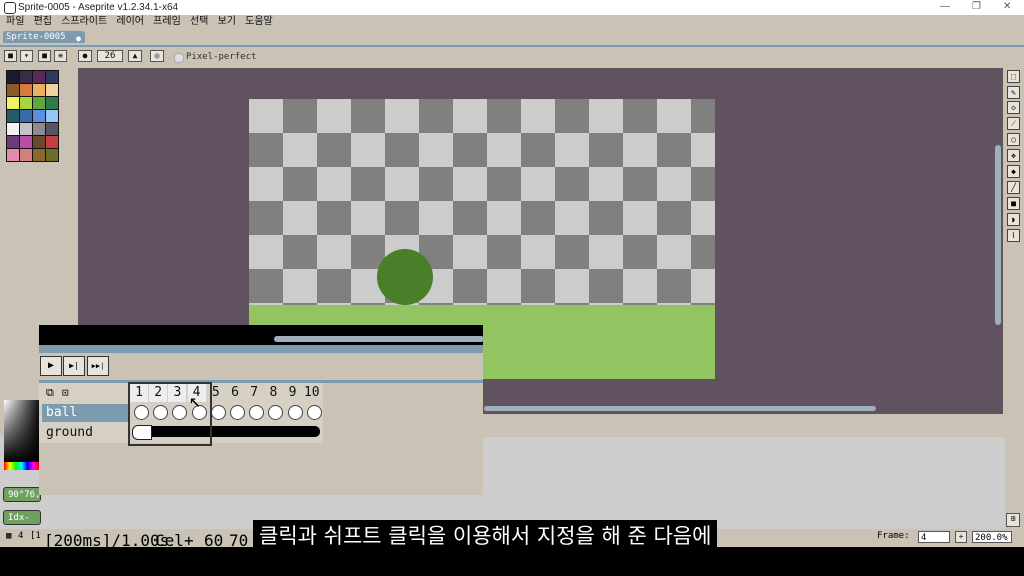  I want to click on color-picker, so click(21, 431).